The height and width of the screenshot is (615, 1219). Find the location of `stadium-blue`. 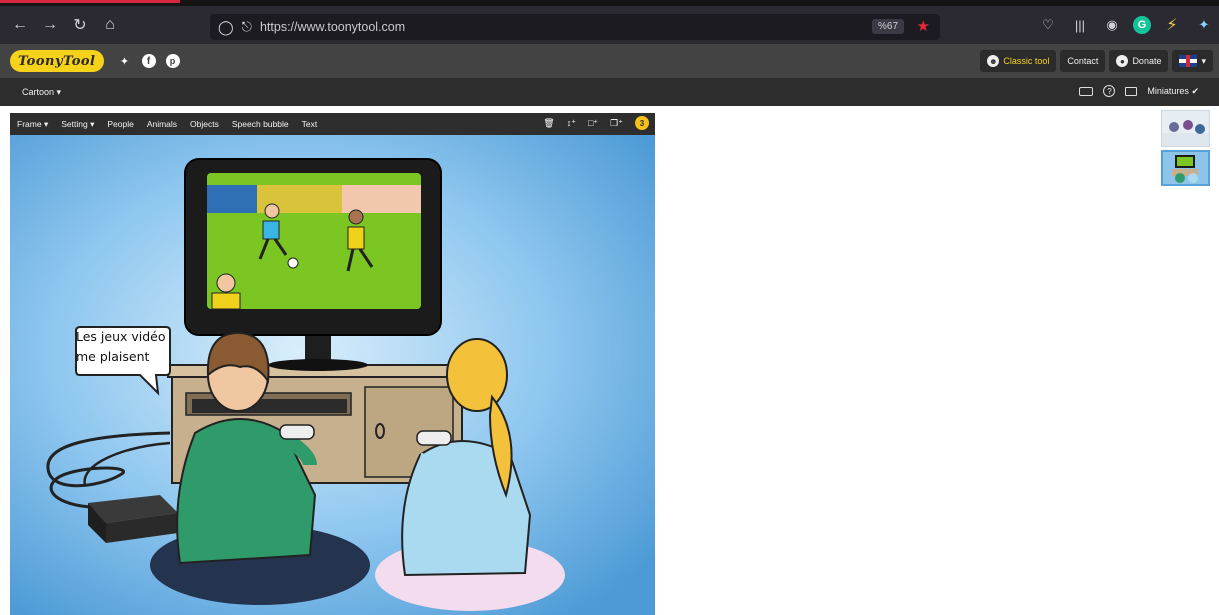

stadium-blue is located at coordinates (232, 199).